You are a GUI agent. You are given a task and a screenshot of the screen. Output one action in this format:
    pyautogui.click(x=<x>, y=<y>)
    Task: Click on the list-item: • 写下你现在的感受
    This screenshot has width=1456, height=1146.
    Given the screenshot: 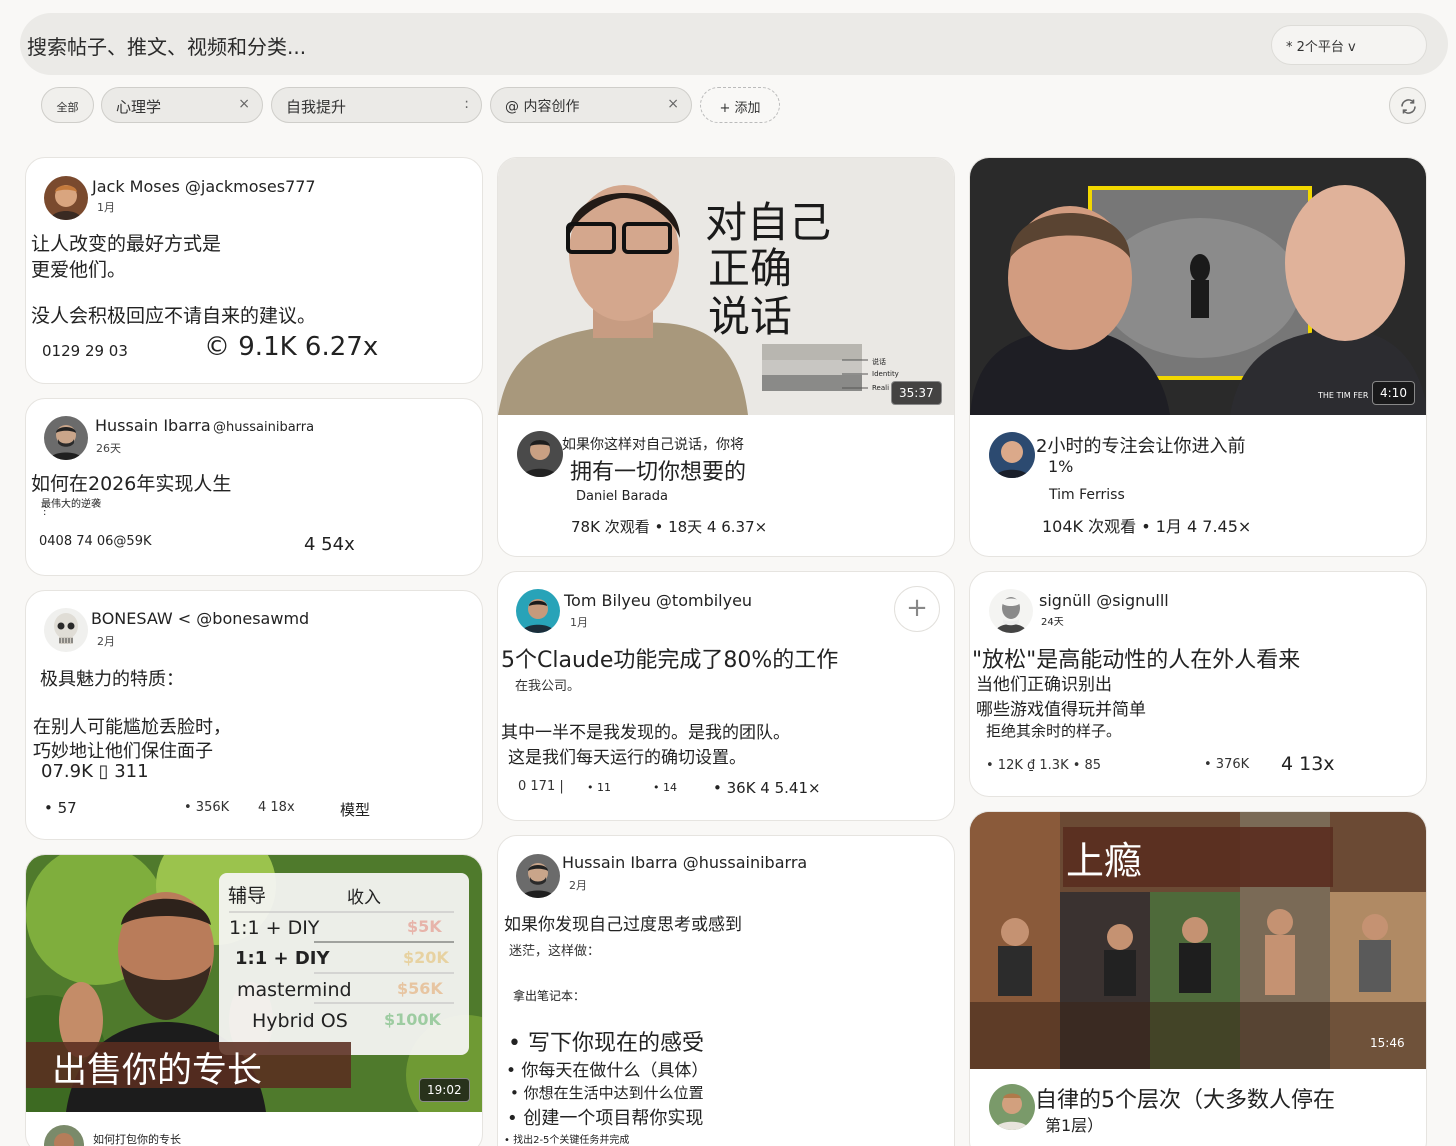 What is the action you would take?
    pyautogui.click(x=606, y=1043)
    